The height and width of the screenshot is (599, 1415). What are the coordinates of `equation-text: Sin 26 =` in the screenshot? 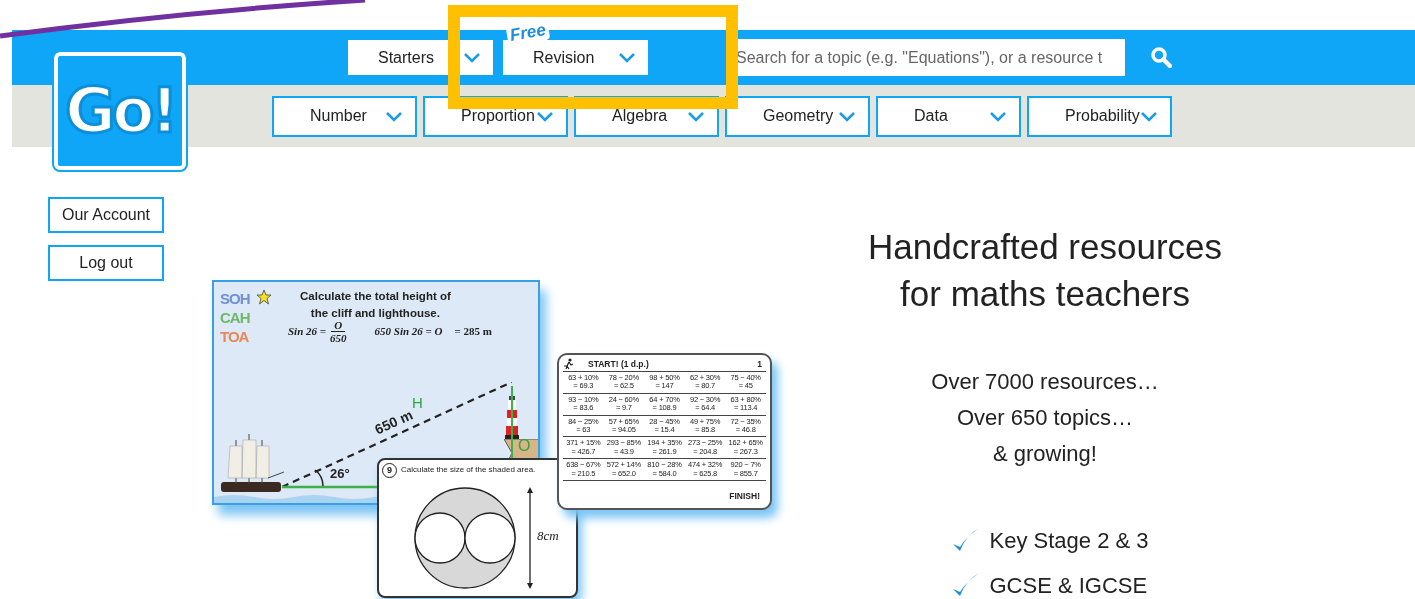 It's located at (307, 332).